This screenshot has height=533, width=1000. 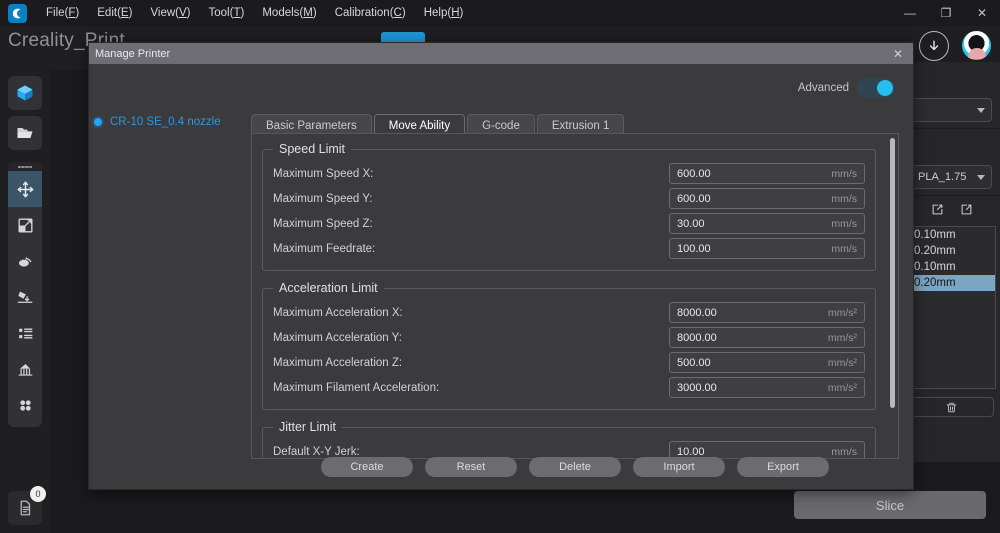 I want to click on printer-list-item-label: CR-10 SE_0.4 nozzle, so click(x=165, y=122).